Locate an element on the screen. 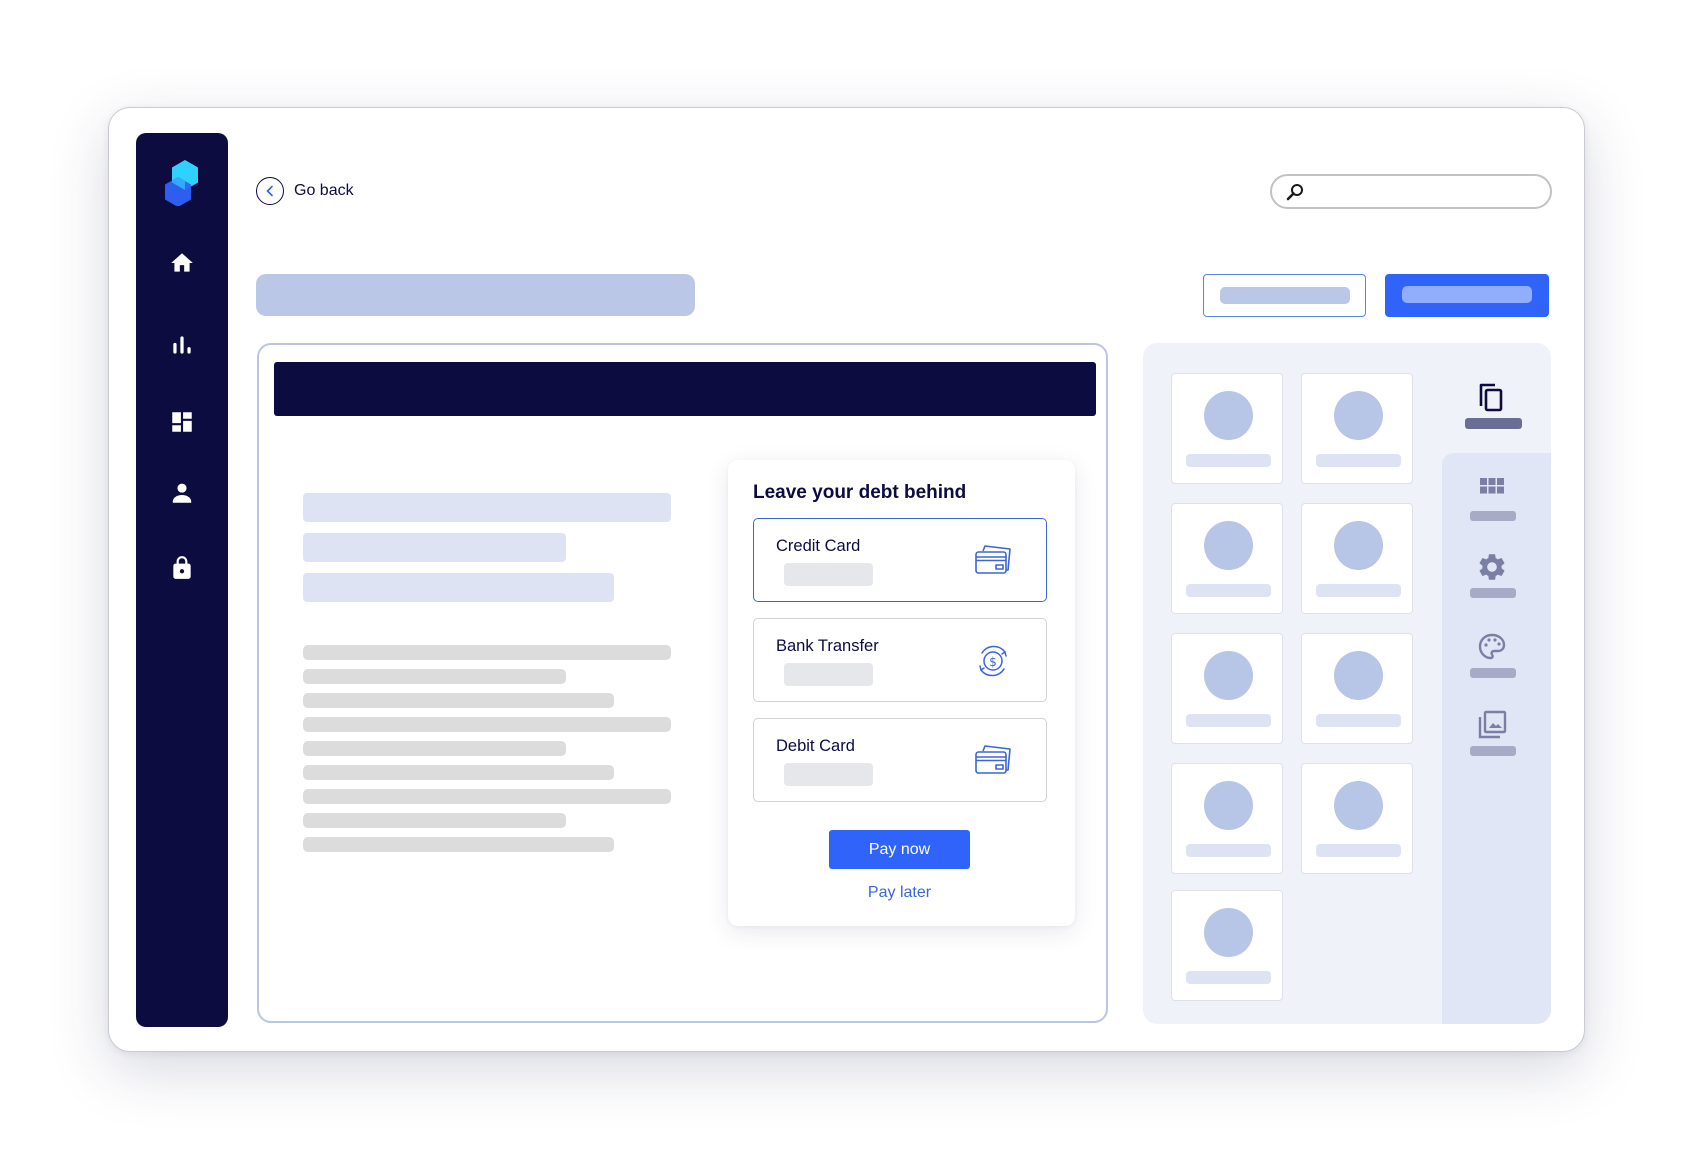 Image resolution: width=1692 pixels, height=1160 pixels. search-icon is located at coordinates (1294, 192).